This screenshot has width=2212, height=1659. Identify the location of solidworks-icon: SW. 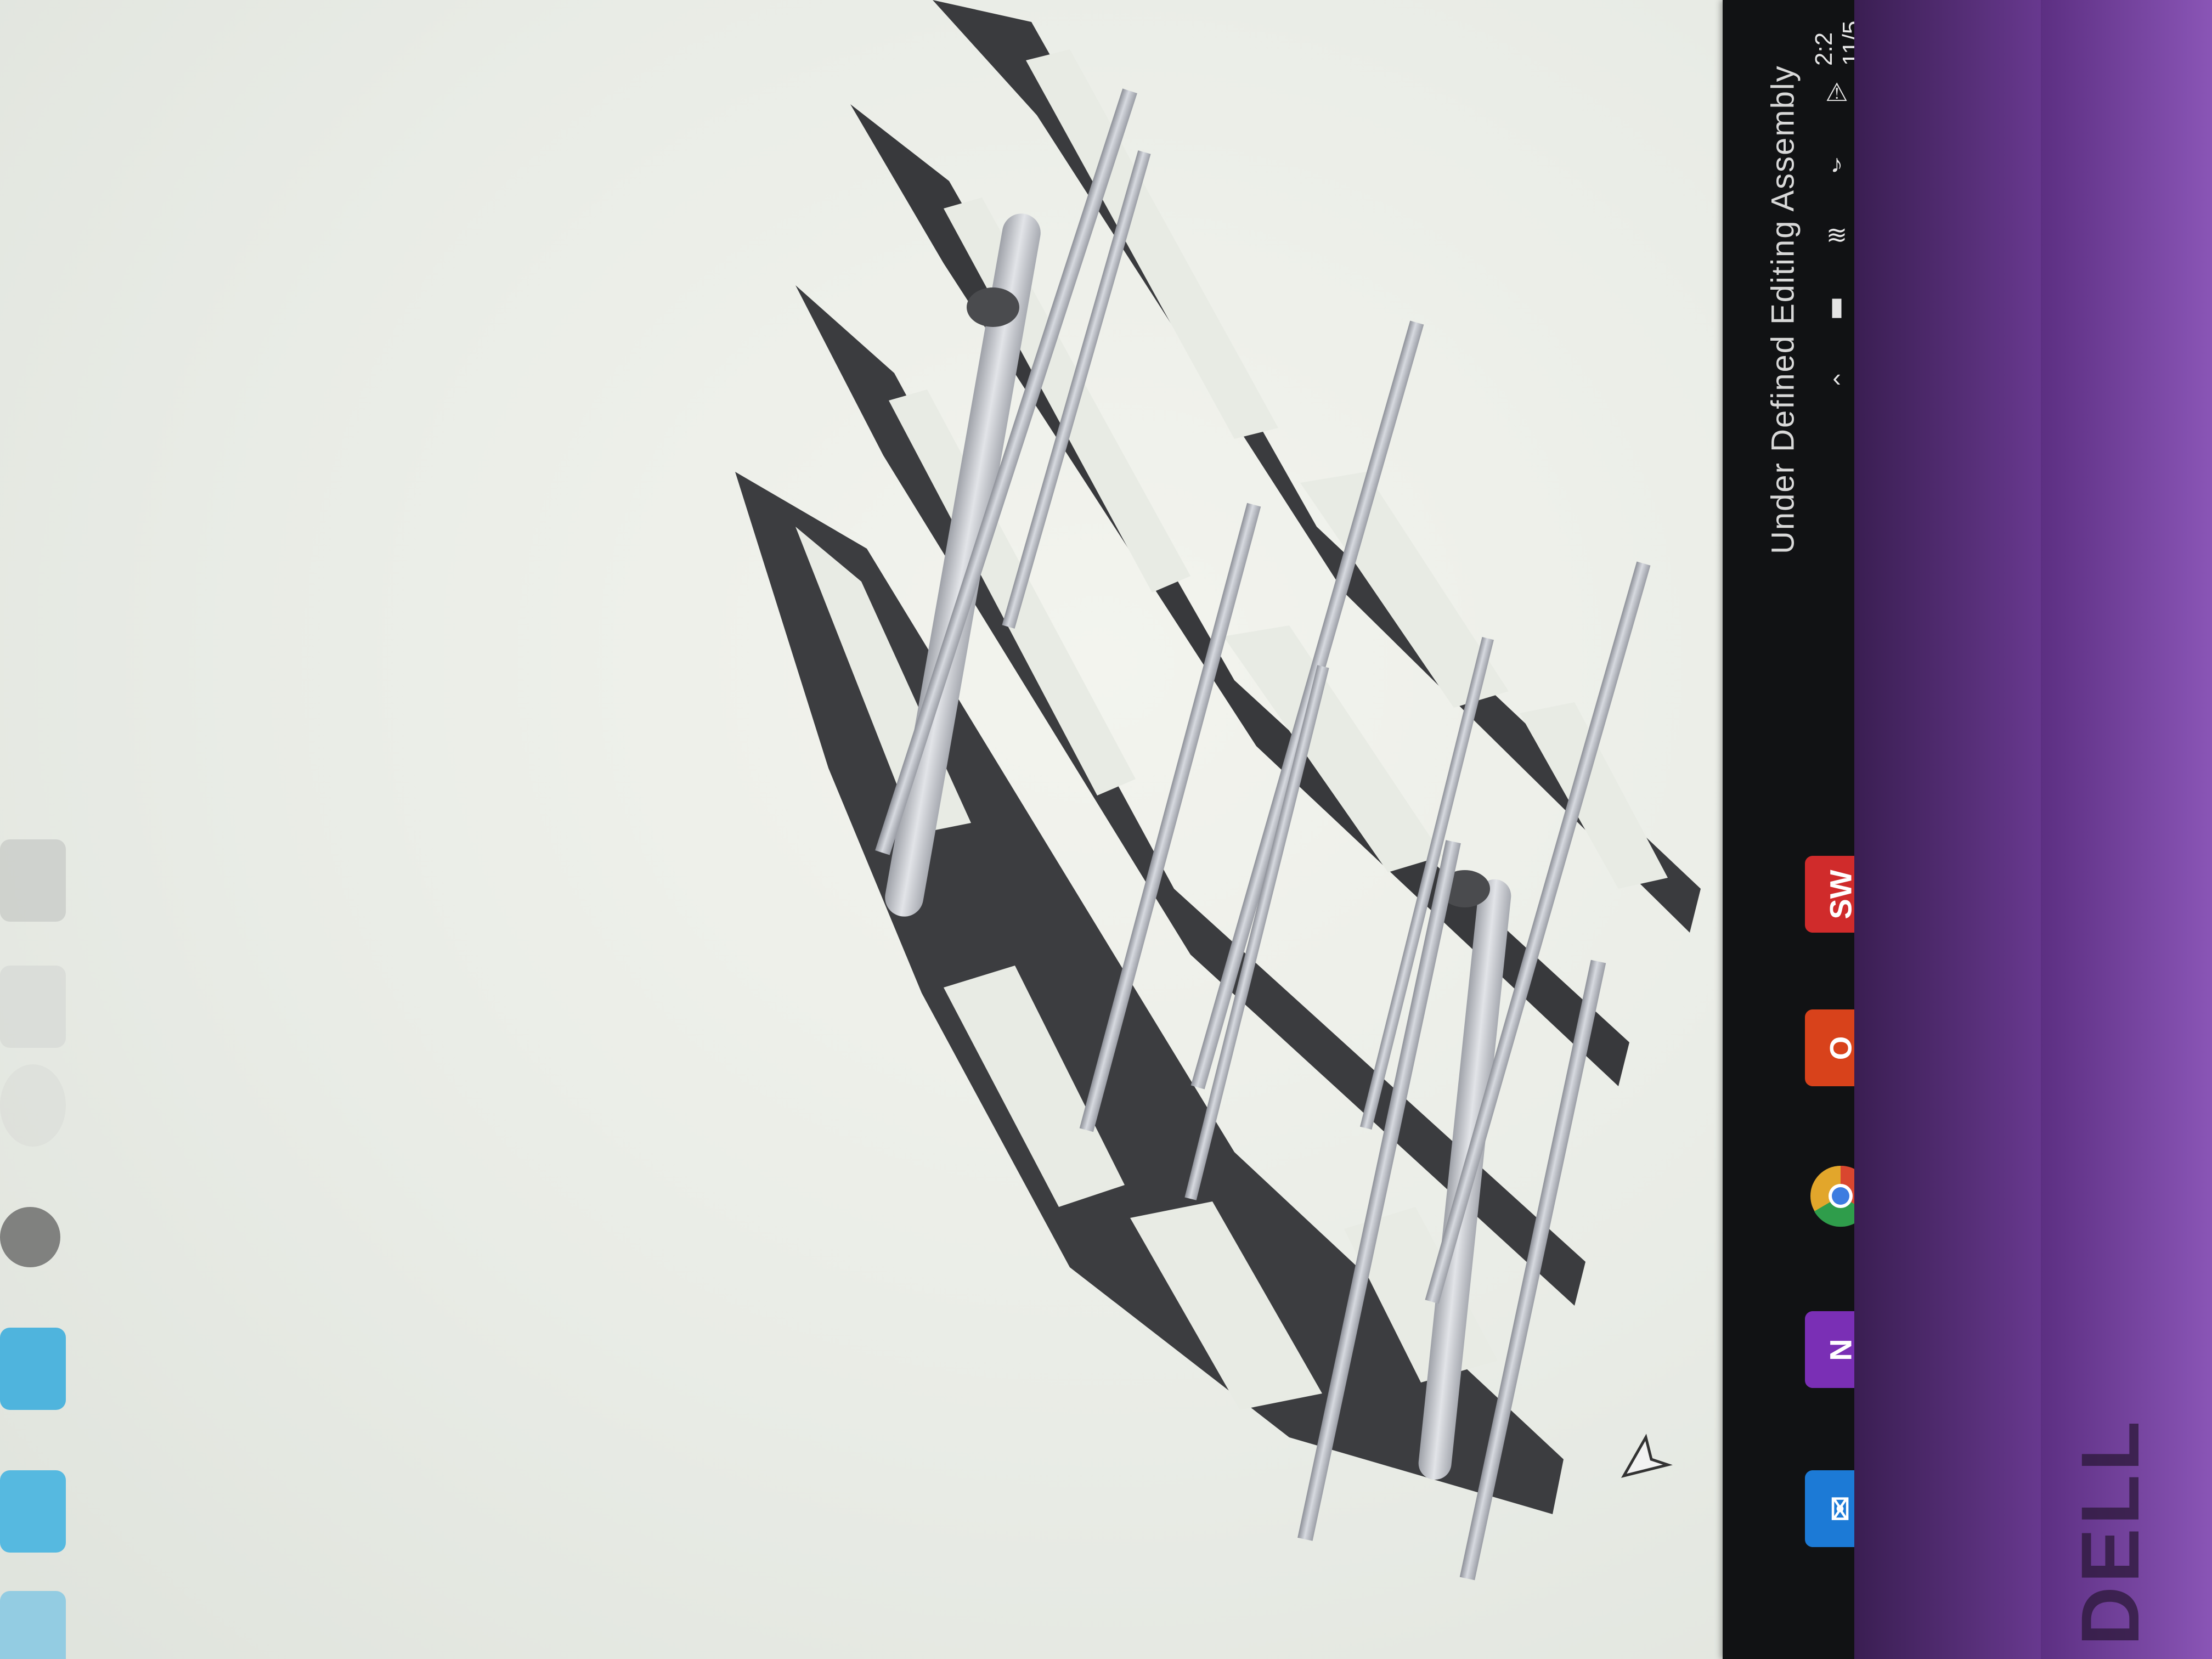
(1840, 894).